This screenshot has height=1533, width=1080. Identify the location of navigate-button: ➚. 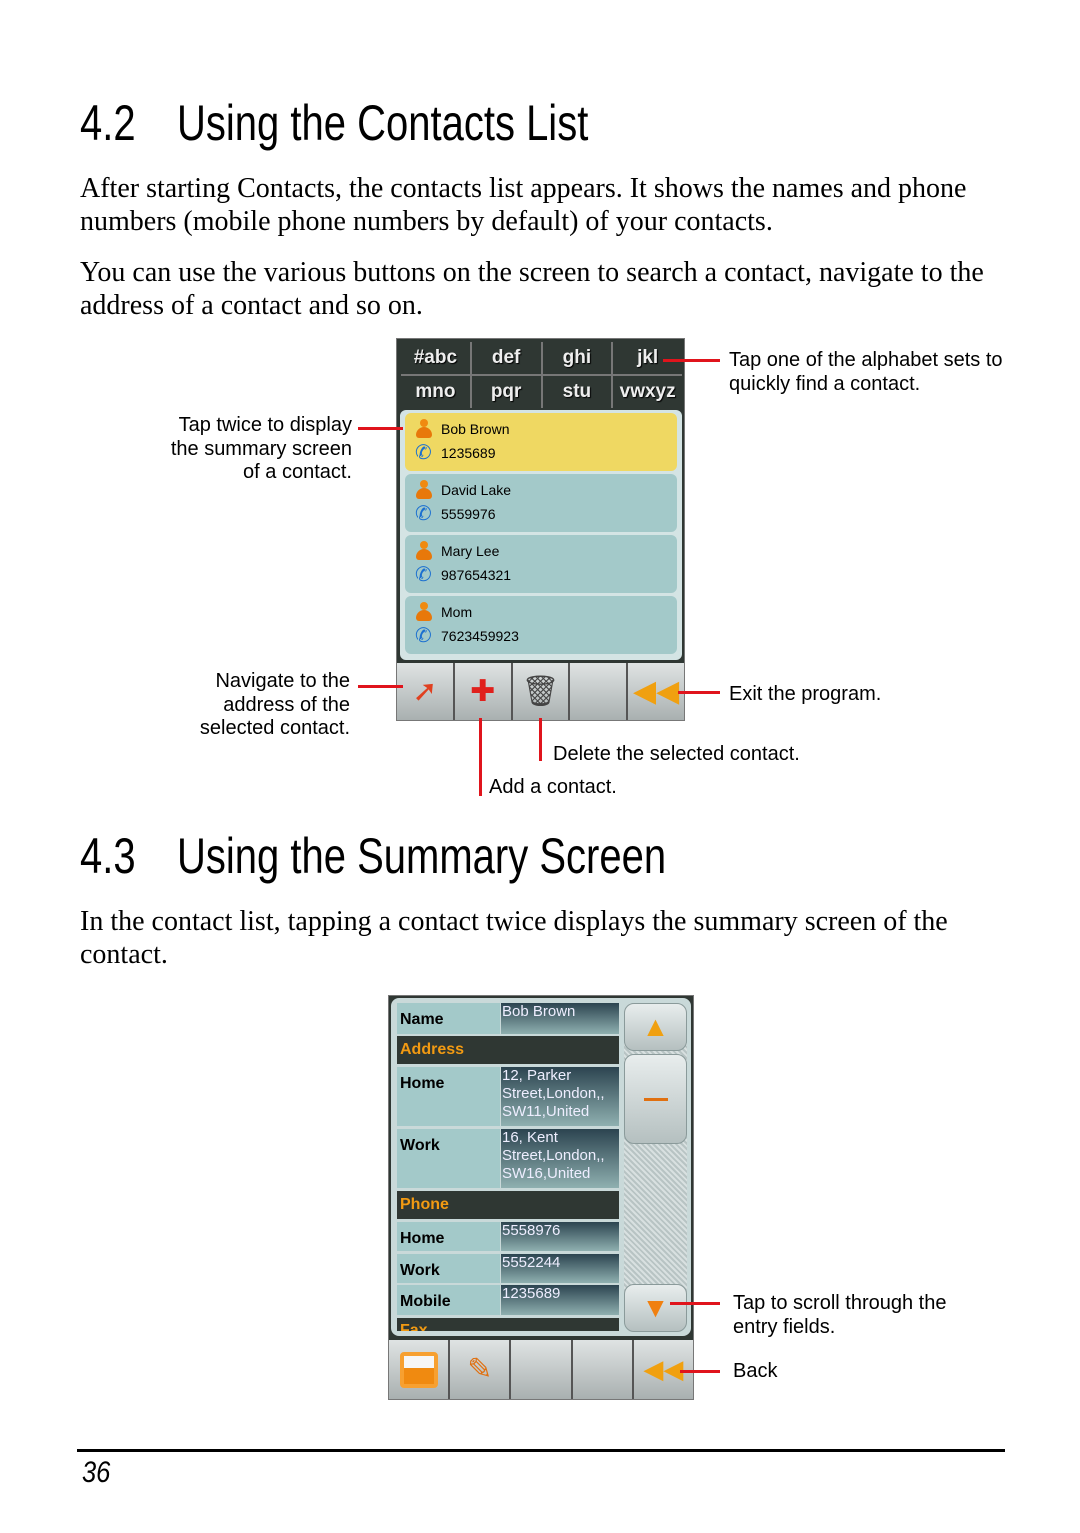
(425, 691).